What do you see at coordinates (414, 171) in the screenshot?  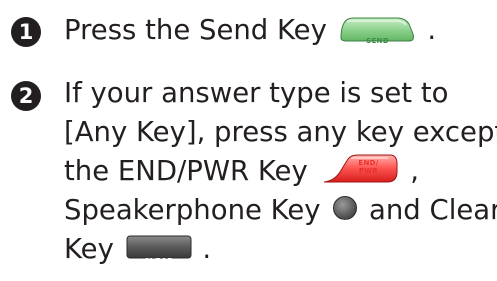 I see `step-2-line-3-after: ,` at bounding box center [414, 171].